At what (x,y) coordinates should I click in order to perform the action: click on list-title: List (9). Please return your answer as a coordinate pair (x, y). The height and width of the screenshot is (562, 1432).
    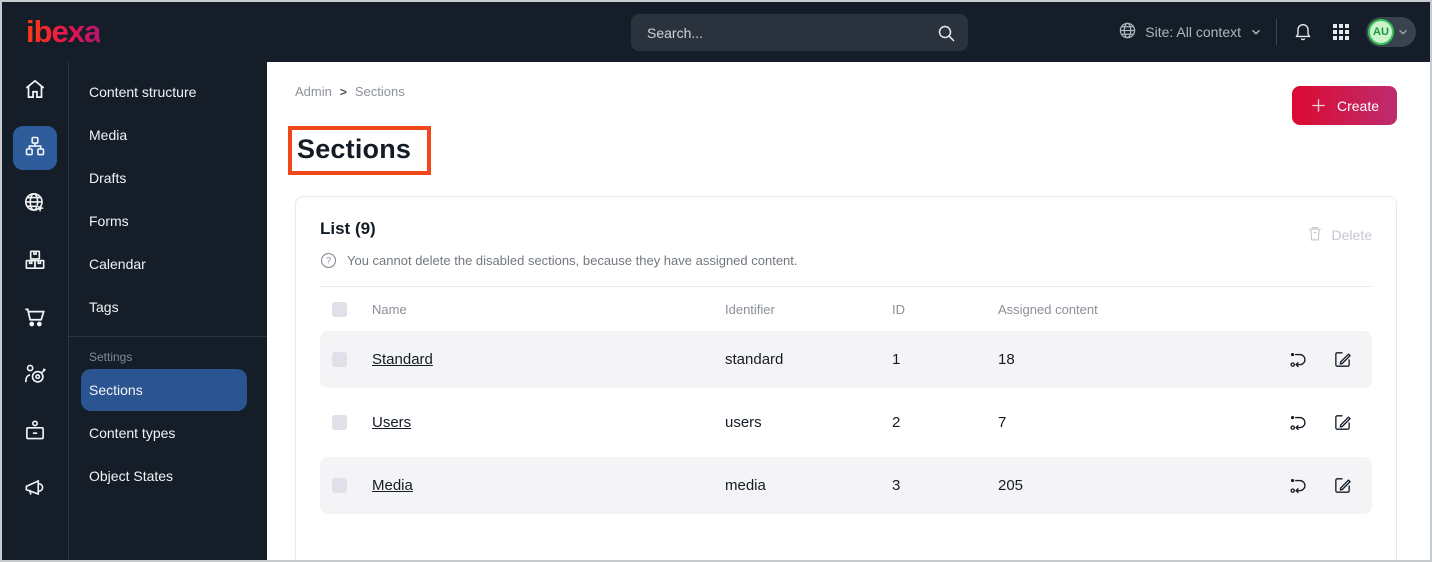
    Looking at the image, I should click on (348, 228).